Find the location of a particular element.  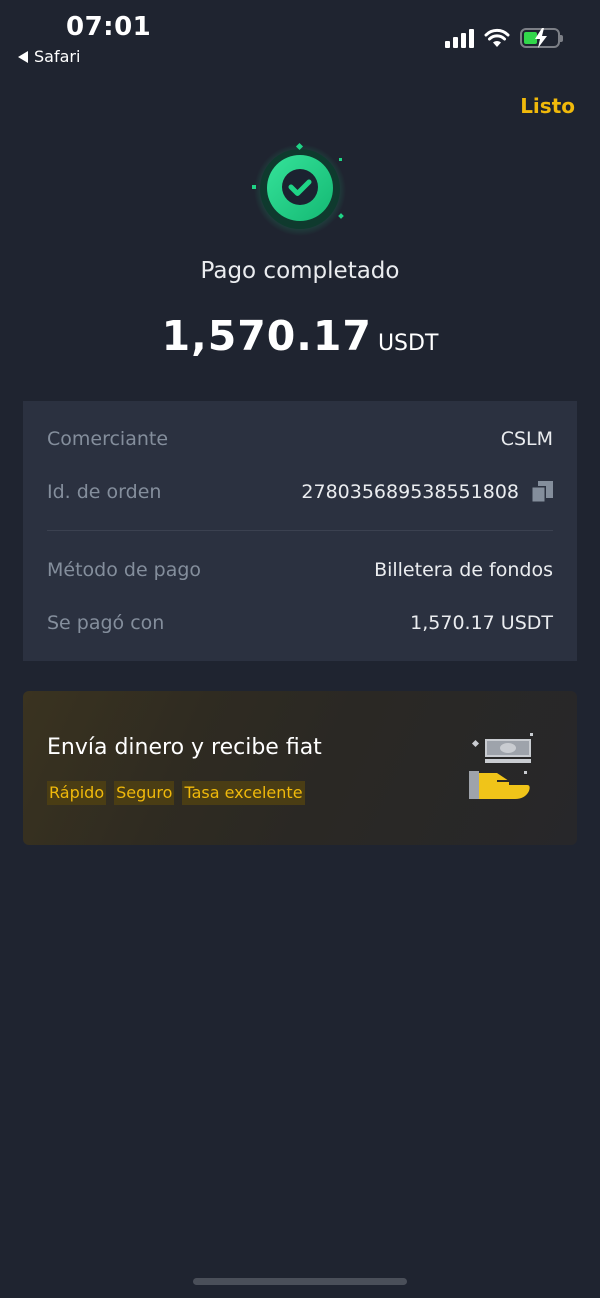

amount-currency: USDT is located at coordinates (408, 343).